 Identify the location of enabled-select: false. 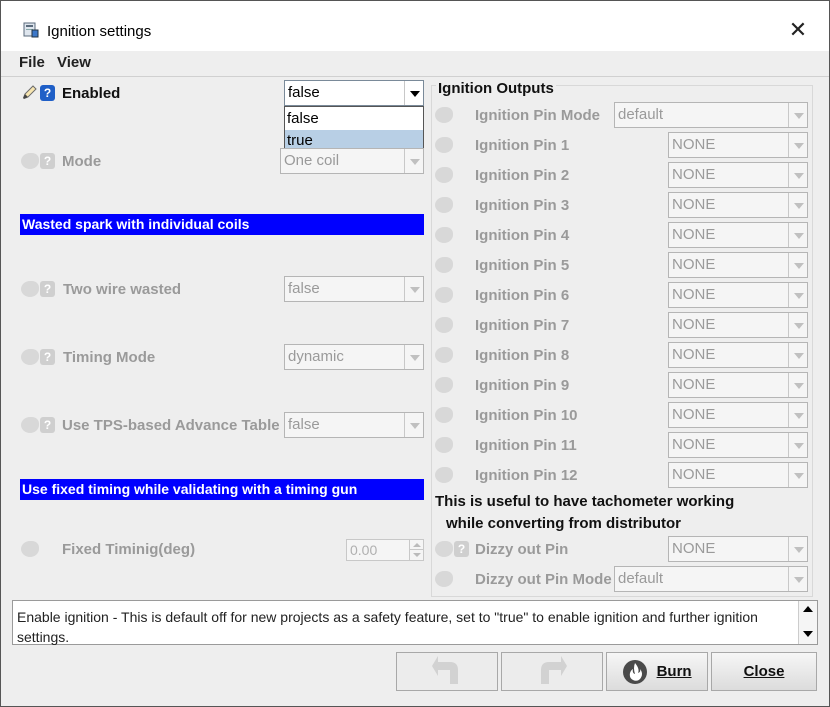
(354, 93).